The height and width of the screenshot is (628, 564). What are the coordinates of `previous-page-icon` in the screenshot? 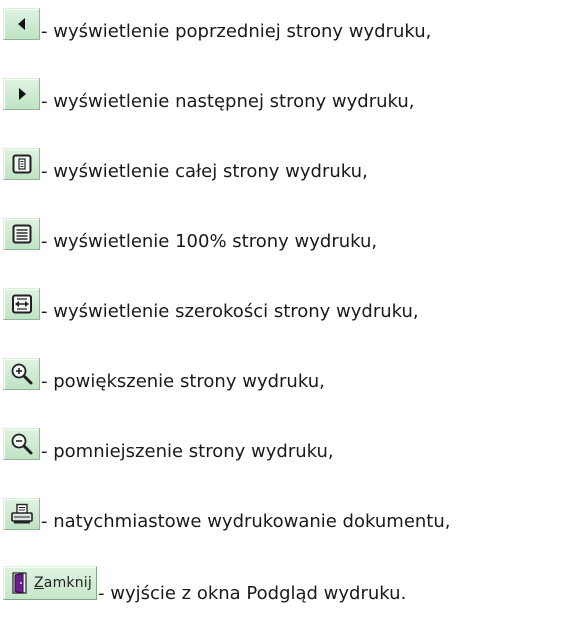 It's located at (21, 24).